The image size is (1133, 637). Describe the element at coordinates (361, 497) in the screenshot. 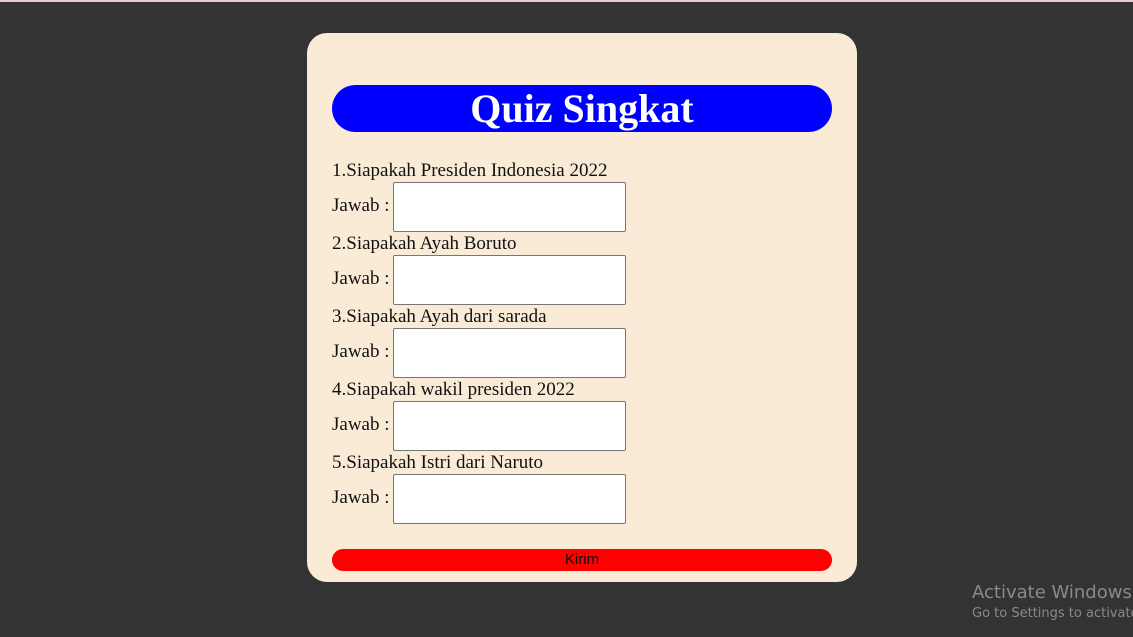

I see `answer-label-5: Jawab :` at that location.